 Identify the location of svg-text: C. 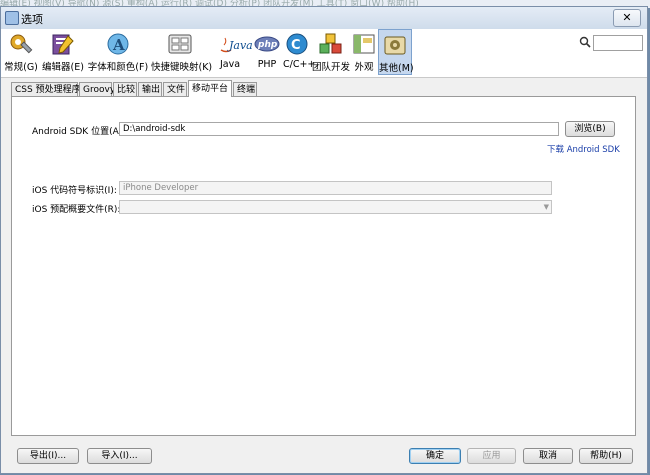
(296, 45).